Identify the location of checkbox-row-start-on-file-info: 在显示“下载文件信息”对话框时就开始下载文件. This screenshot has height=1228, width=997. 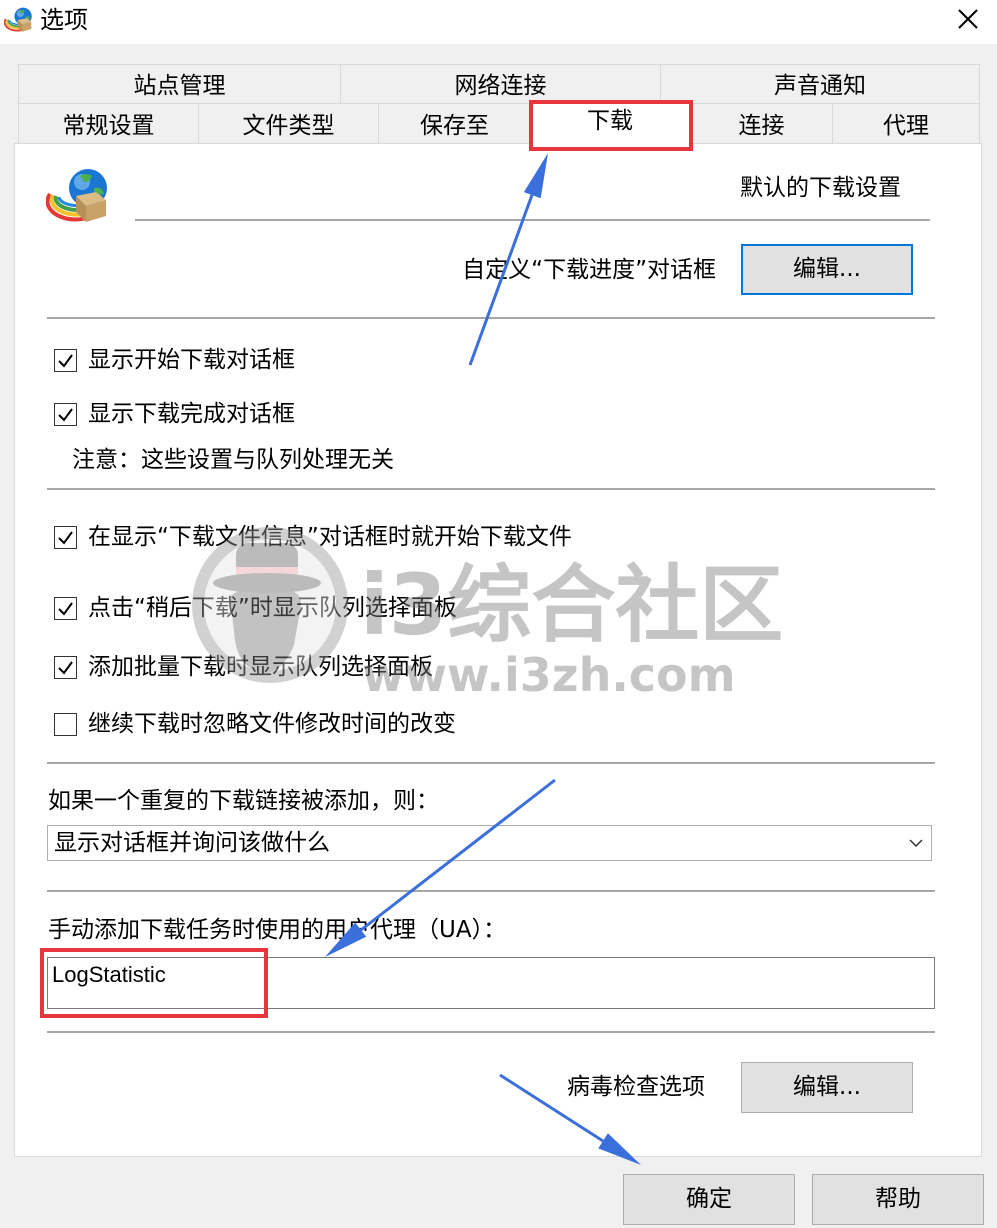
(364, 537).